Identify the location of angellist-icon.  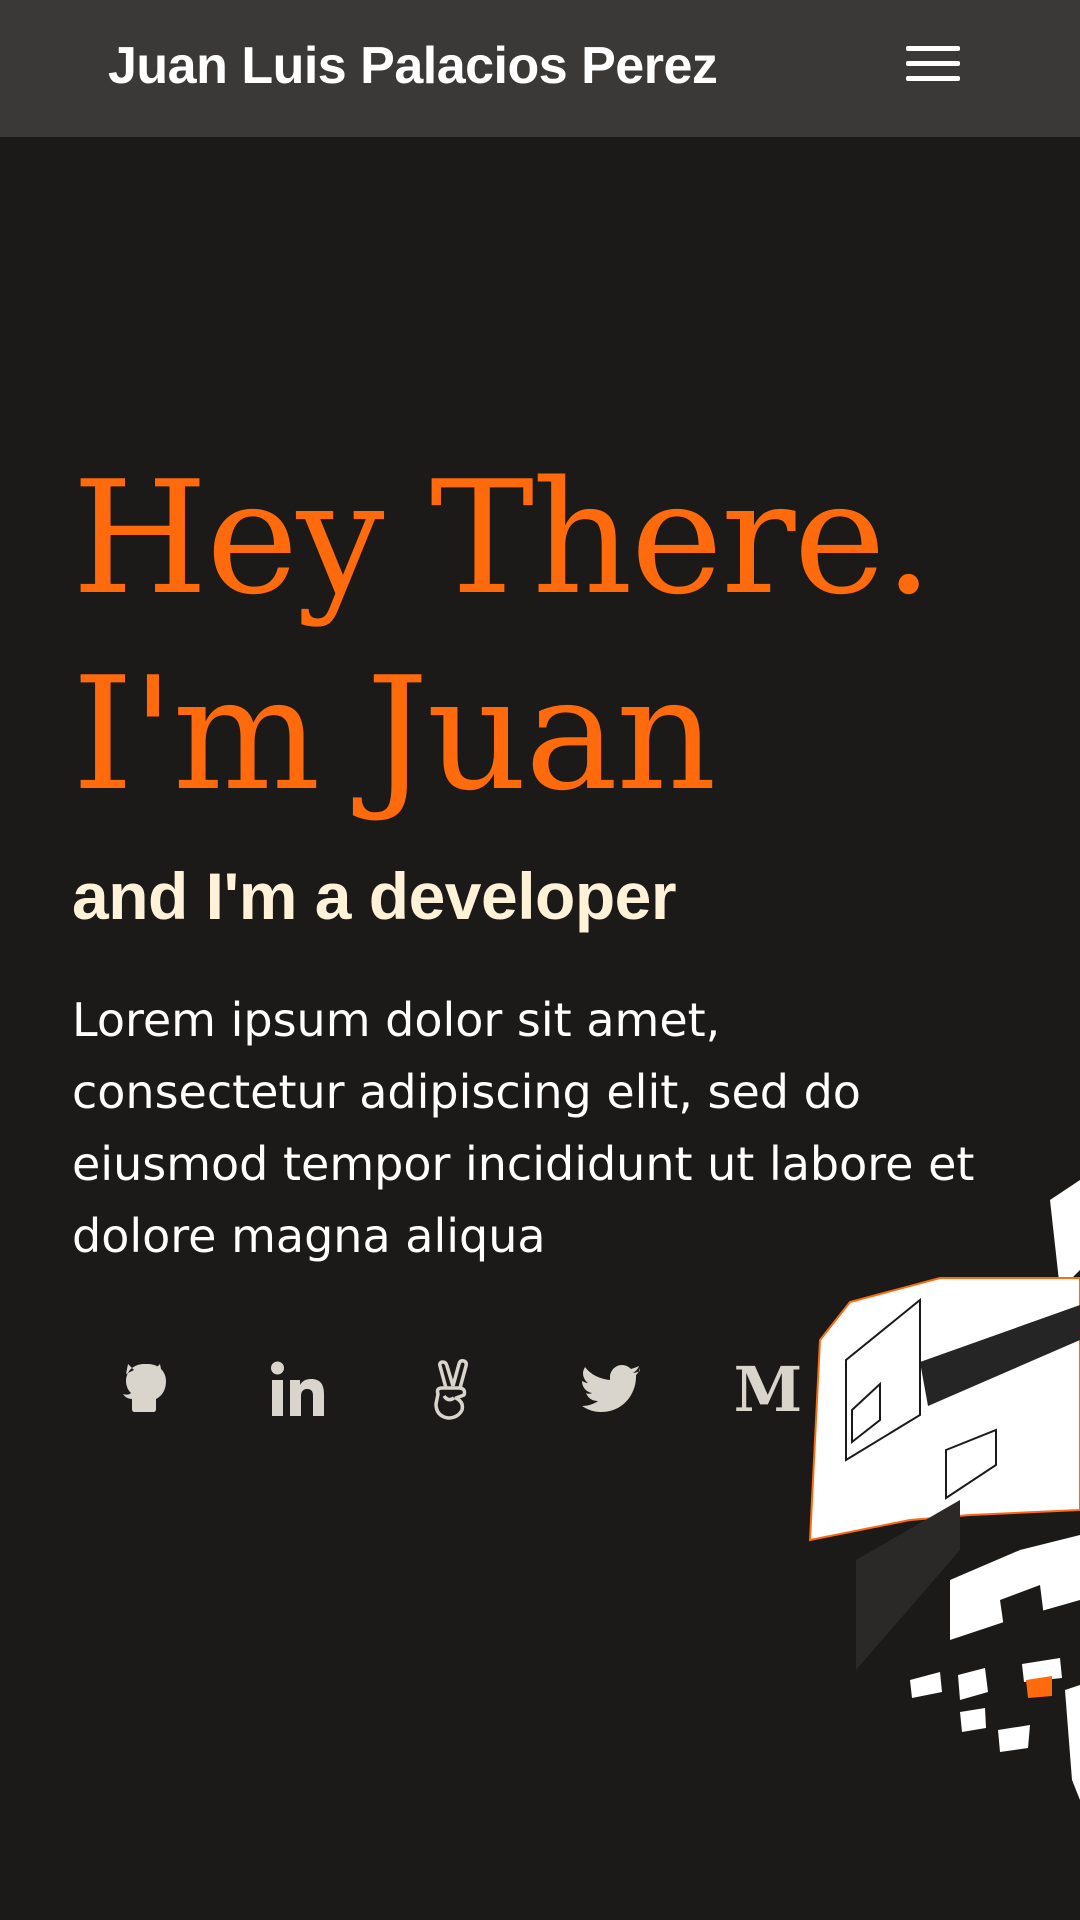
(456, 1390).